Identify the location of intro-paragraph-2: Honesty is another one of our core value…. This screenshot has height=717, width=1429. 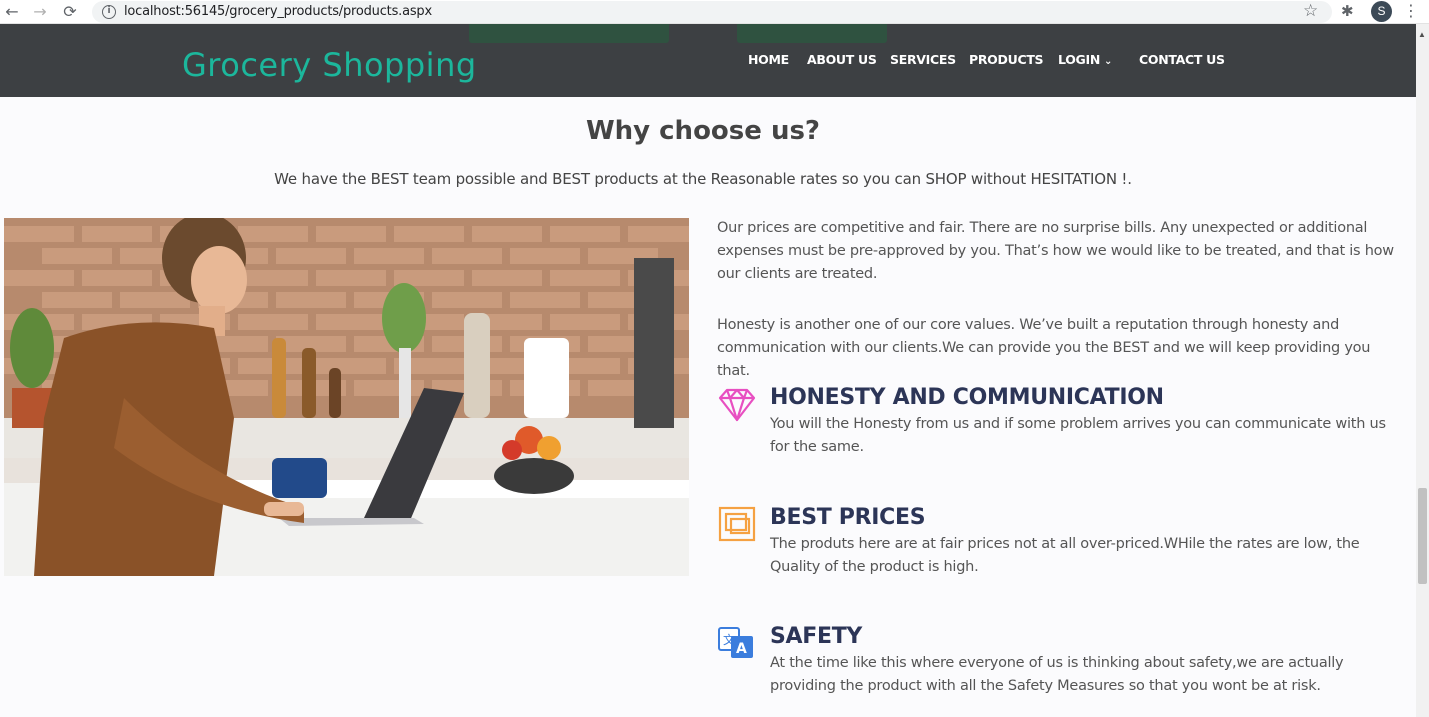
(1044, 348).